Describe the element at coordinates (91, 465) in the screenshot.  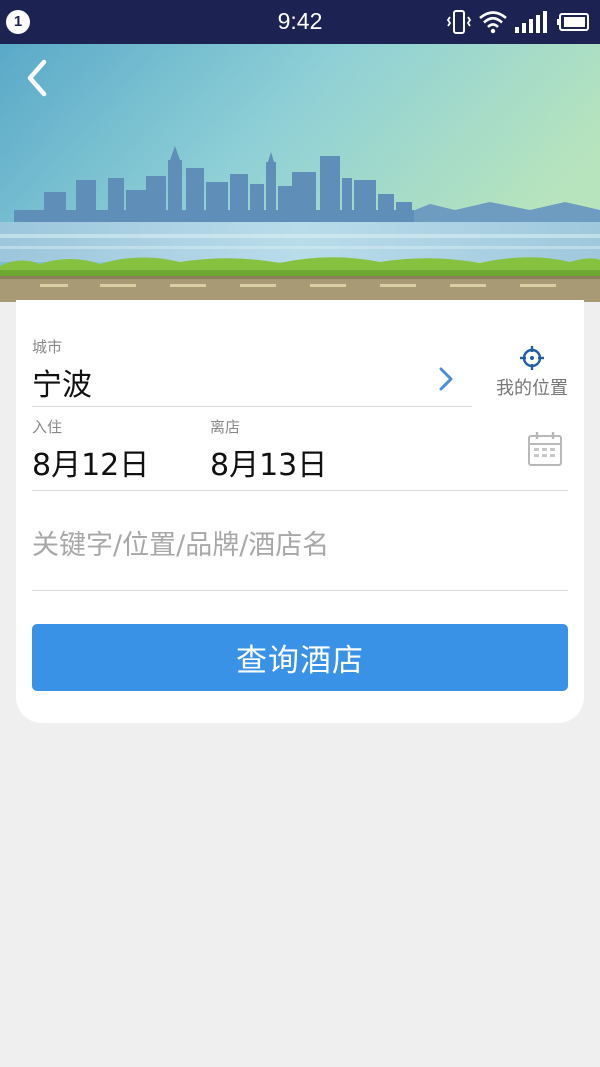
I see `checkin-value: 8月12日` at that location.